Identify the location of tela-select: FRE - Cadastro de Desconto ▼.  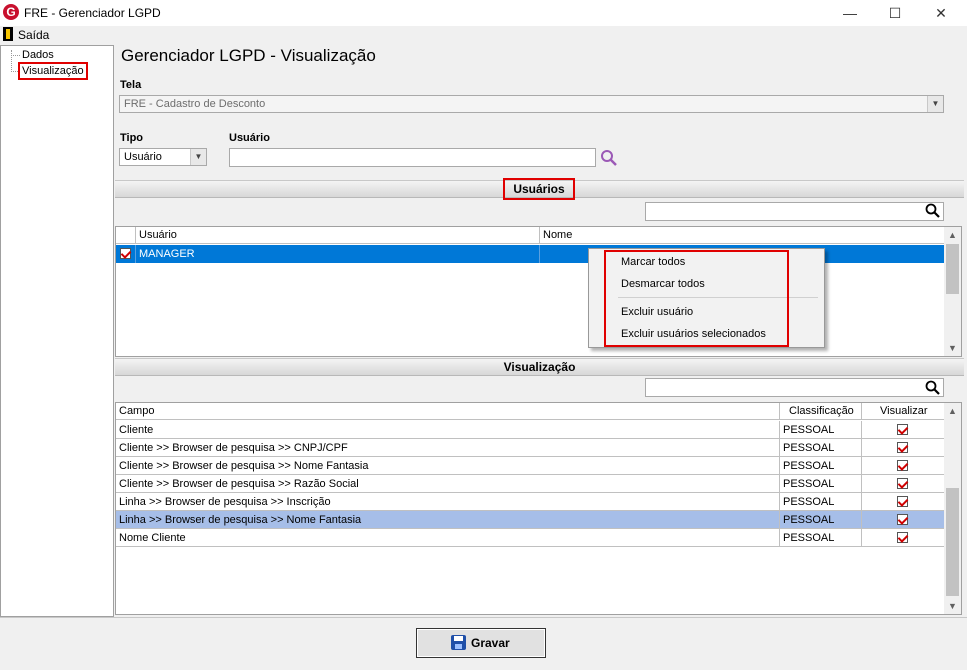
(531, 104).